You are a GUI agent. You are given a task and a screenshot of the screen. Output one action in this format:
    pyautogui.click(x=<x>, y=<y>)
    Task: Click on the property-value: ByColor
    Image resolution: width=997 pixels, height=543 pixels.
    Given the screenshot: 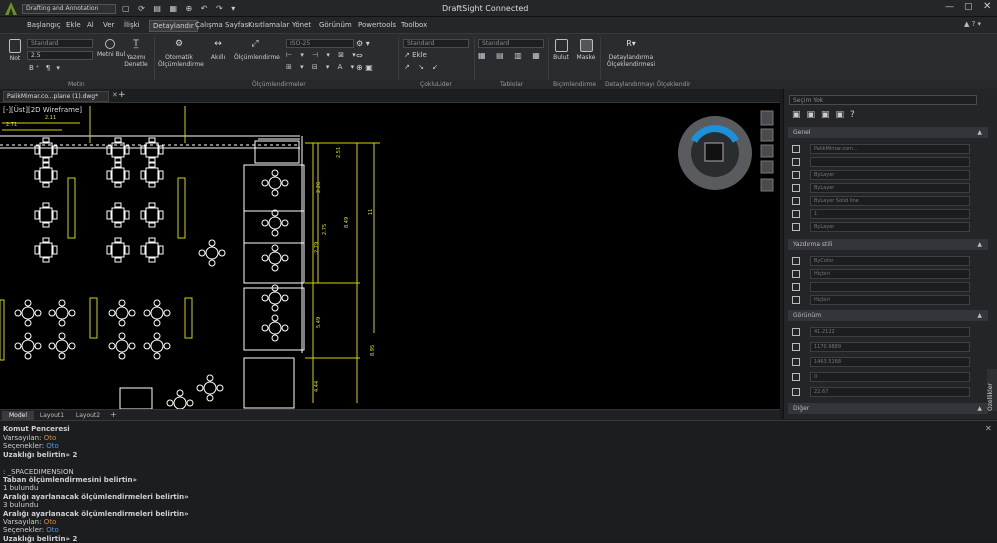 What is the action you would take?
    pyautogui.click(x=890, y=261)
    